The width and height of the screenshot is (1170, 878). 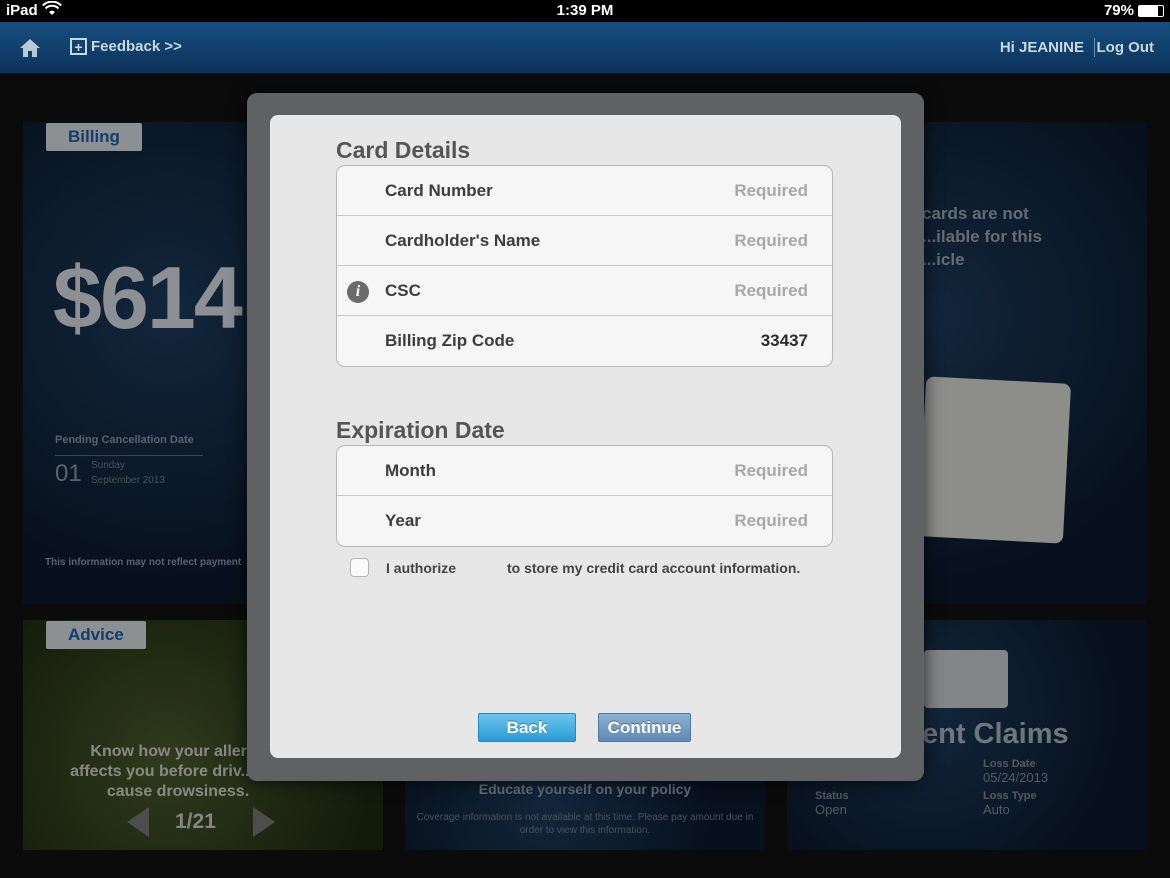 I want to click on feedback-label: Feedback >>, so click(x=136, y=46).